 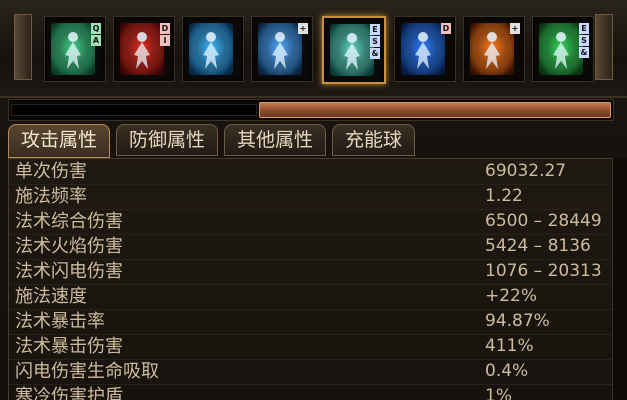 I want to click on blue-body-red-core-skill-icon, so click(x=423, y=49).